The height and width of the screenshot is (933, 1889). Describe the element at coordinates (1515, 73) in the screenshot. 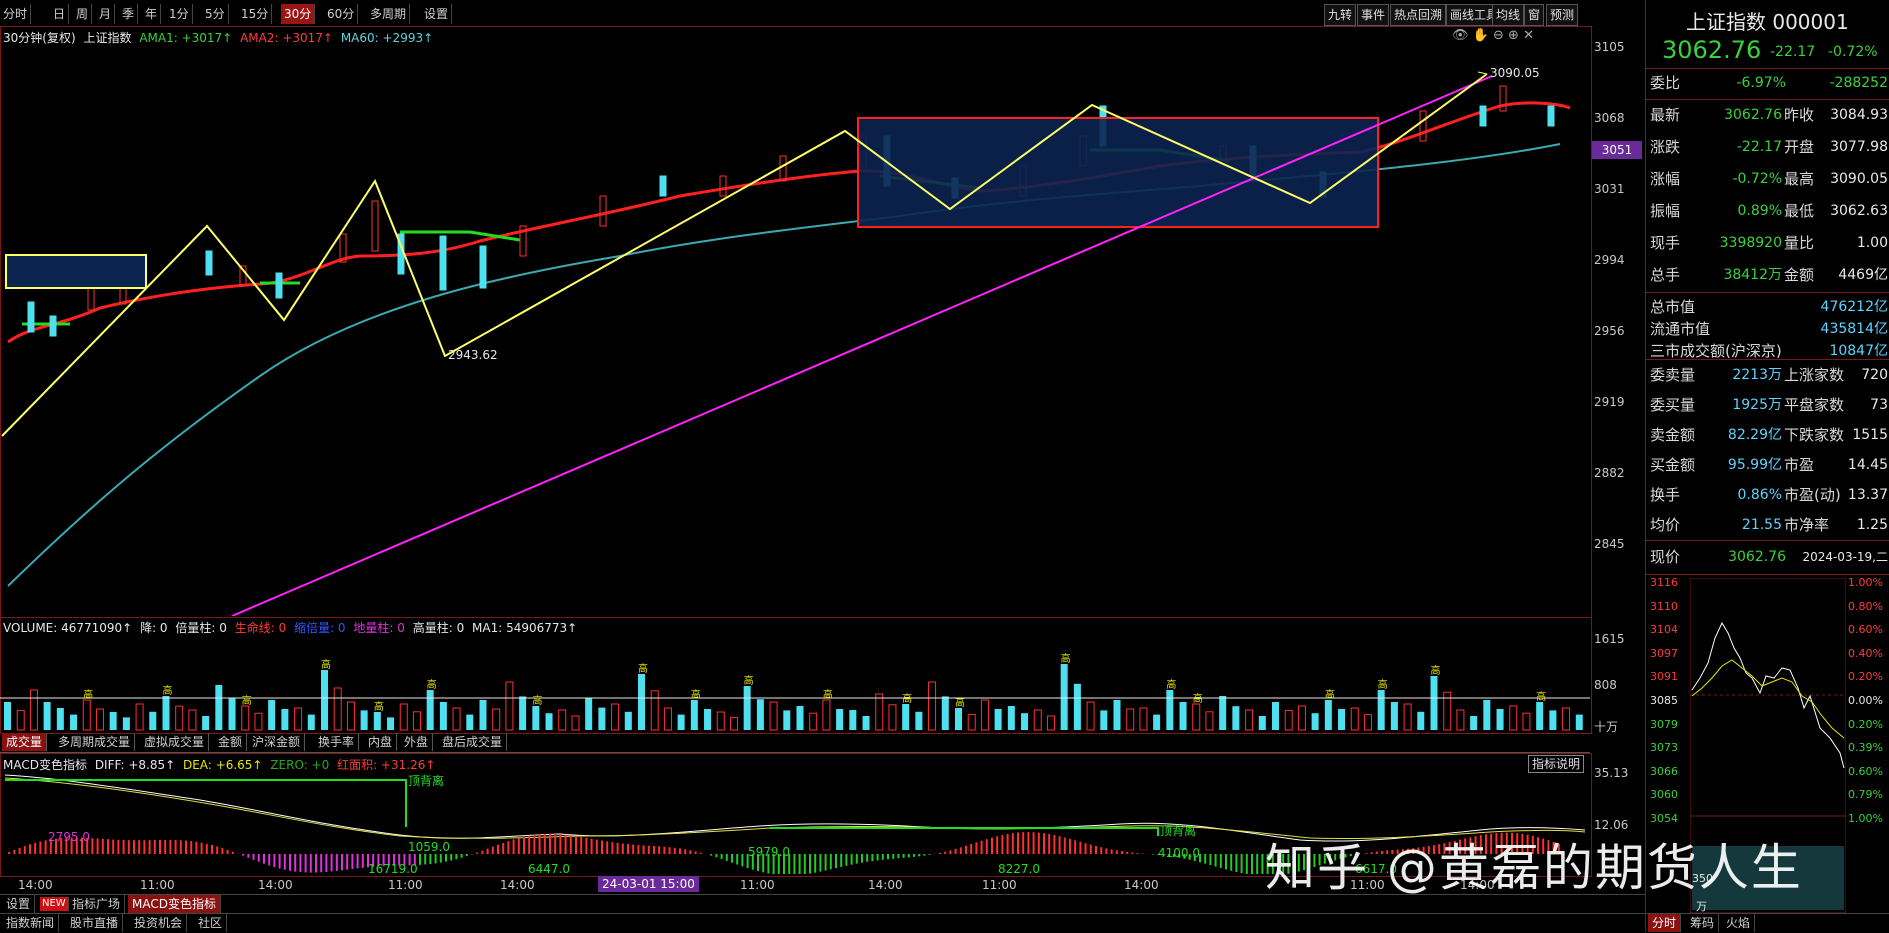

I see `high-annotation: 3090.05` at that location.